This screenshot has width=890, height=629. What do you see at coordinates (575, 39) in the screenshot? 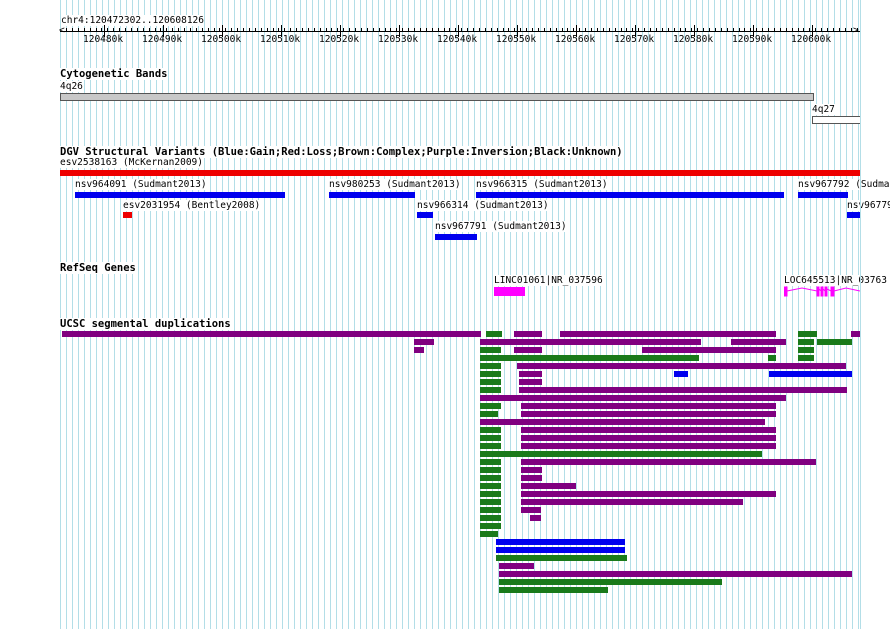
I see `ruler-tick-label: 120560k` at bounding box center [575, 39].